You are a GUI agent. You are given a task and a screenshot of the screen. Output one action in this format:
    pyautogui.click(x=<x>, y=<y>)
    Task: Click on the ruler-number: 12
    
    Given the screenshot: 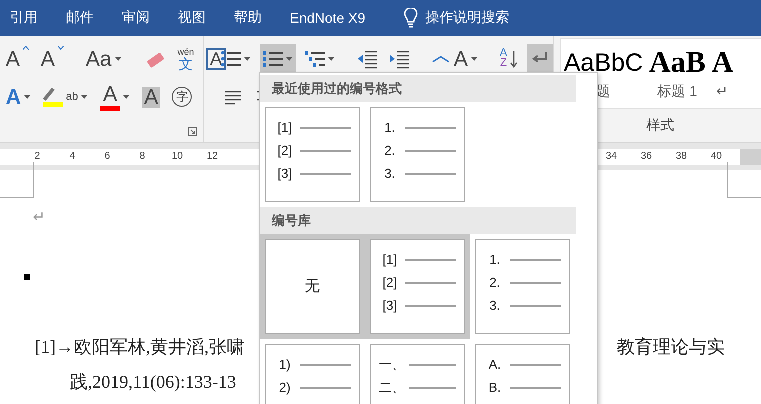 What is the action you would take?
    pyautogui.click(x=213, y=156)
    